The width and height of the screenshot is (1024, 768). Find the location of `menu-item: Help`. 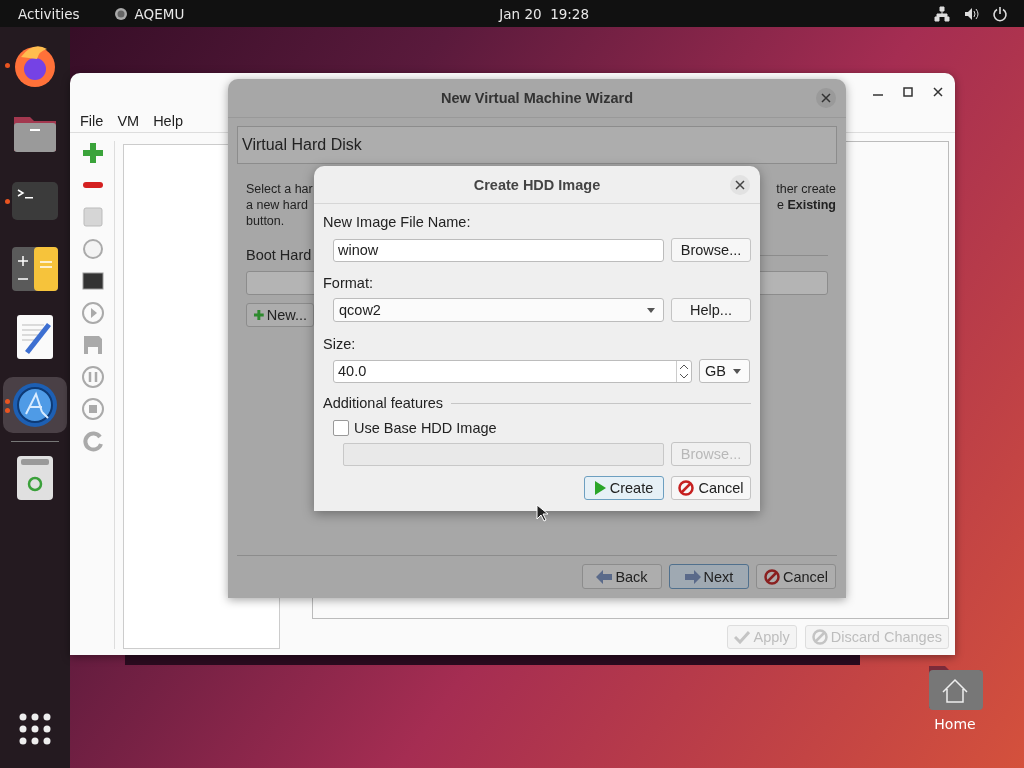

menu-item: Help is located at coordinates (168, 121).